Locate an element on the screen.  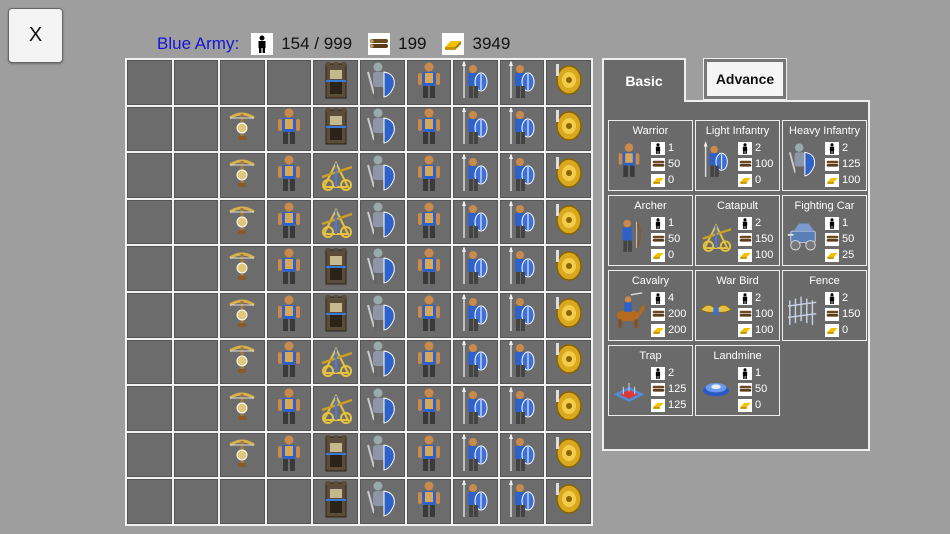
unit-card-landmine: Landmine 1 50 0 is located at coordinates (737, 380).